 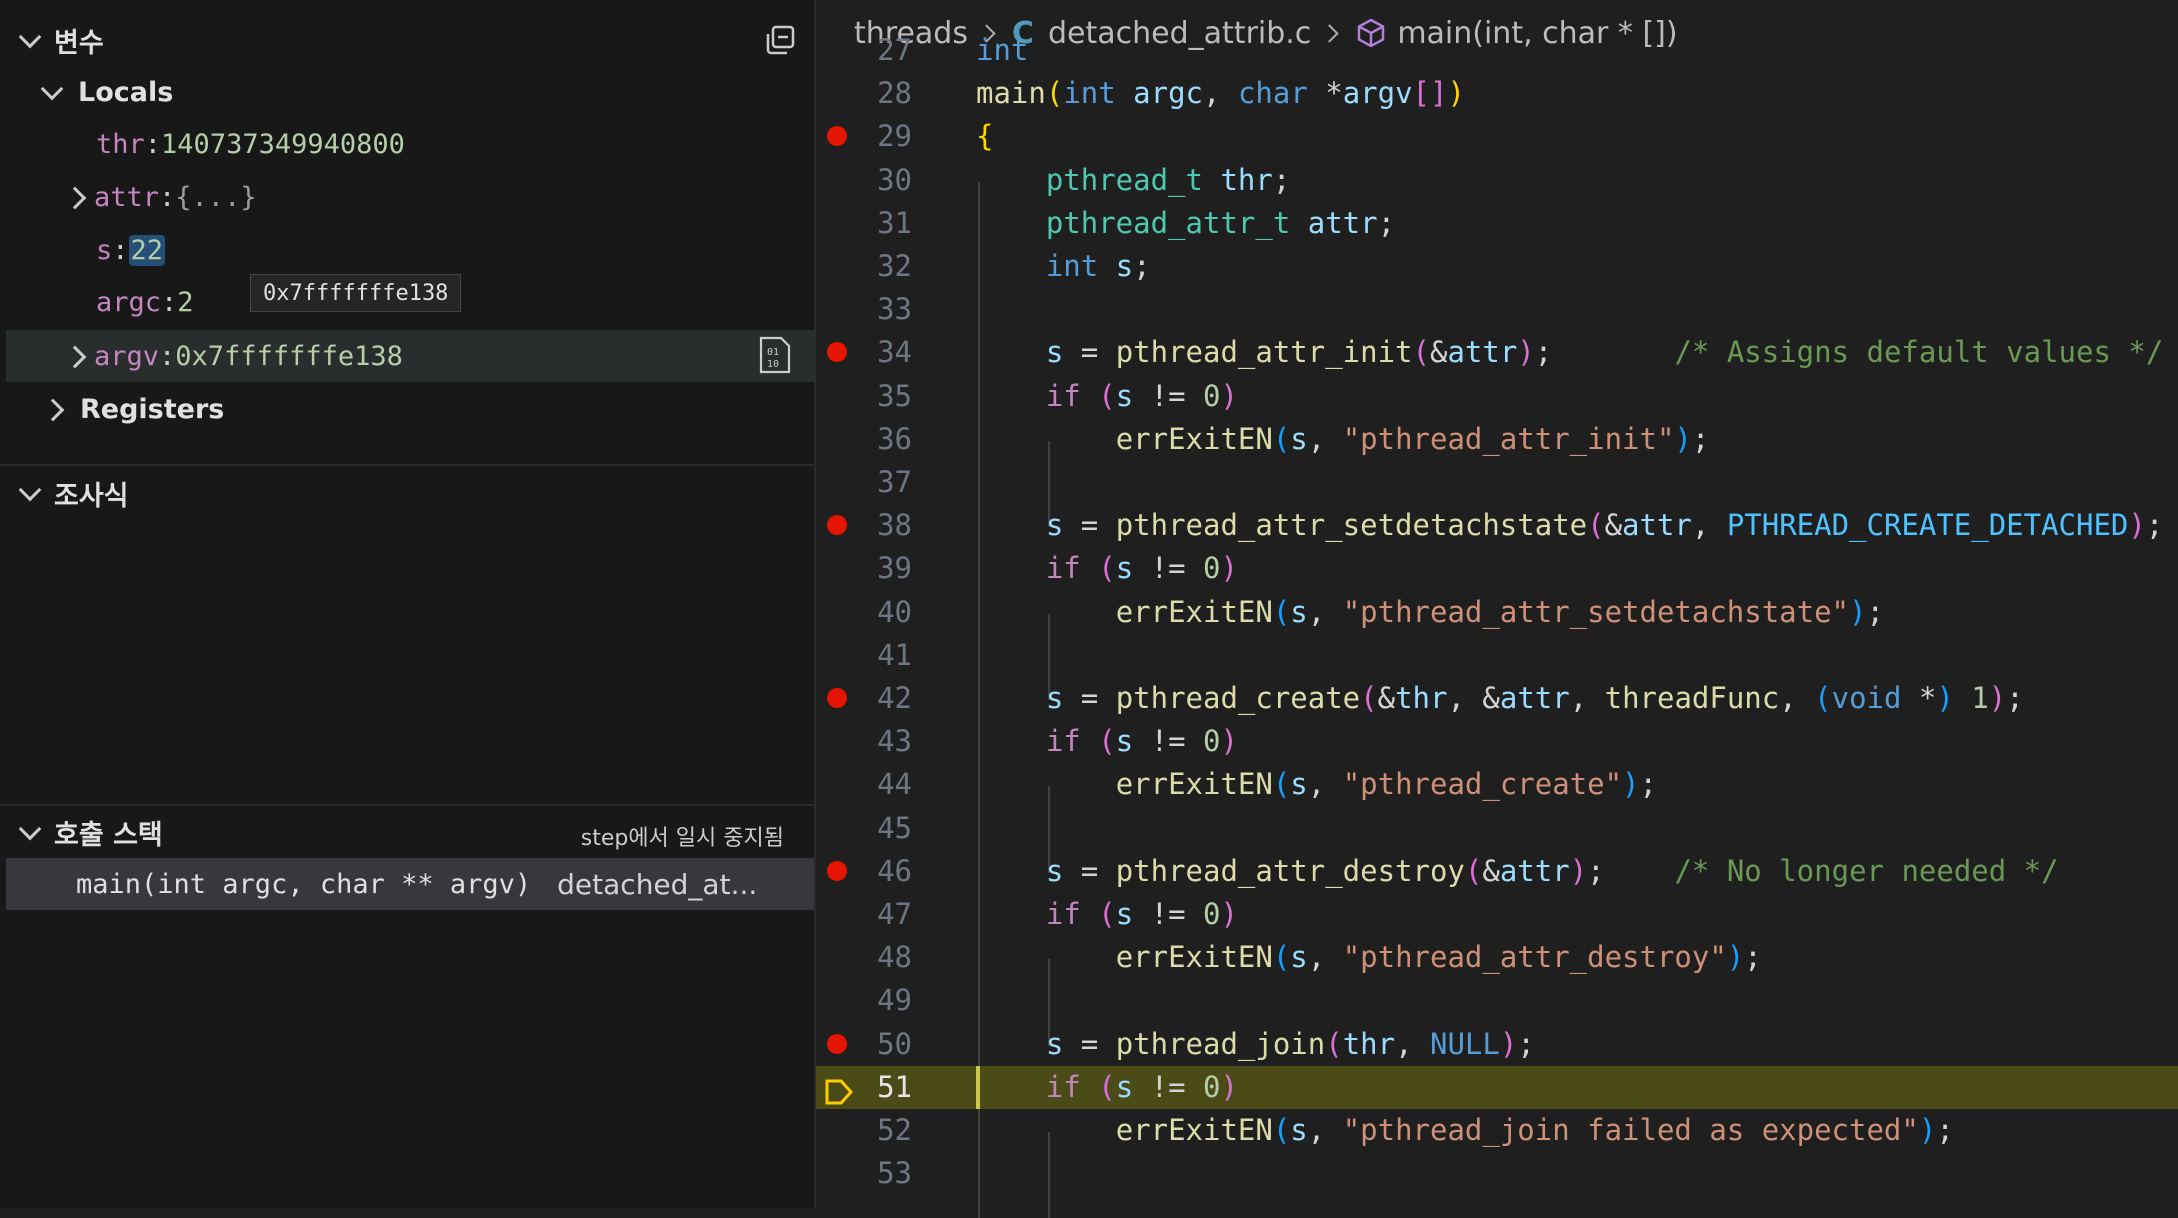 I want to click on code-line: 35 if (s != 0), so click(x=1497, y=396).